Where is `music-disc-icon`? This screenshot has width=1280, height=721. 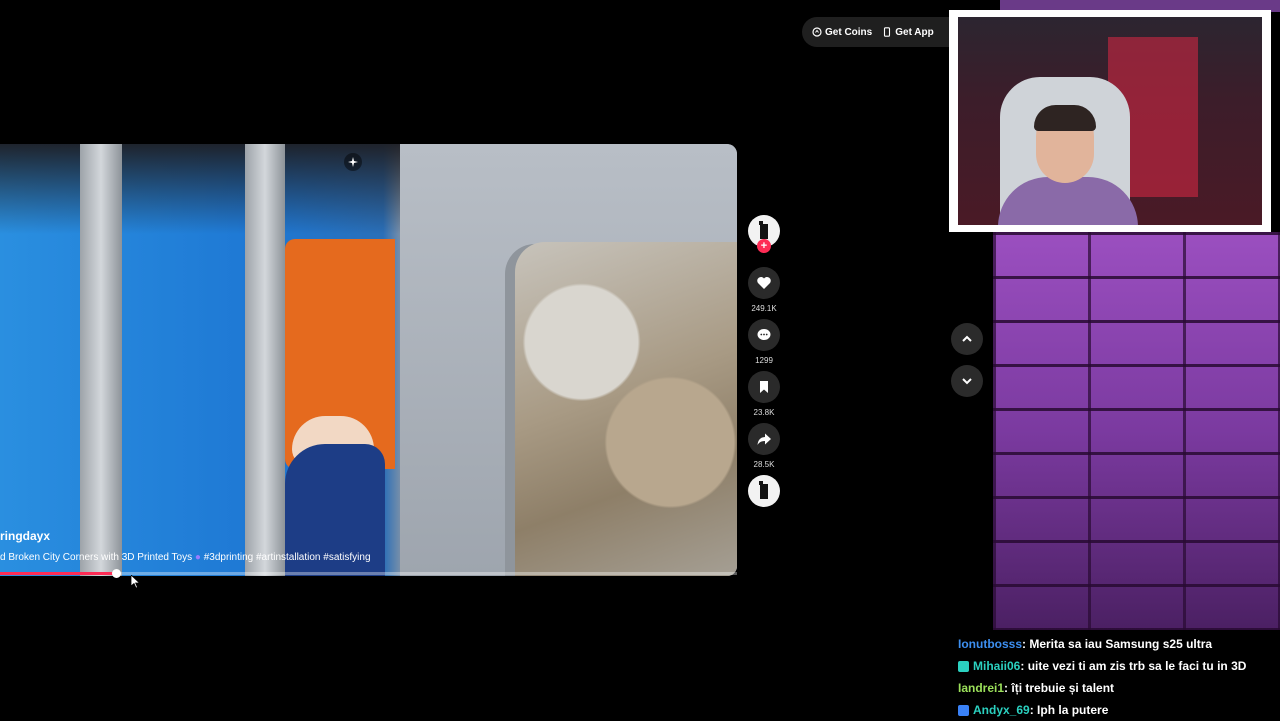
music-disc-icon is located at coordinates (763, 490).